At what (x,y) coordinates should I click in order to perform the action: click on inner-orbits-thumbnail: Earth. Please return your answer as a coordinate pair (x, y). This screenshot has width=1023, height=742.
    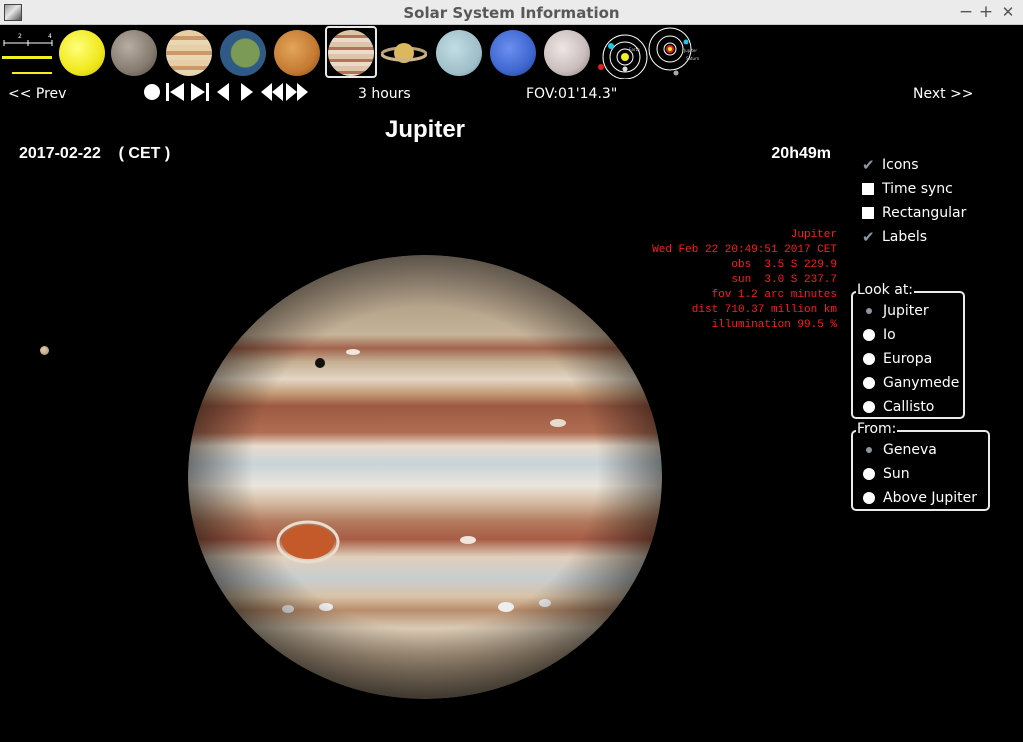
    Looking at the image, I should click on (623, 53).